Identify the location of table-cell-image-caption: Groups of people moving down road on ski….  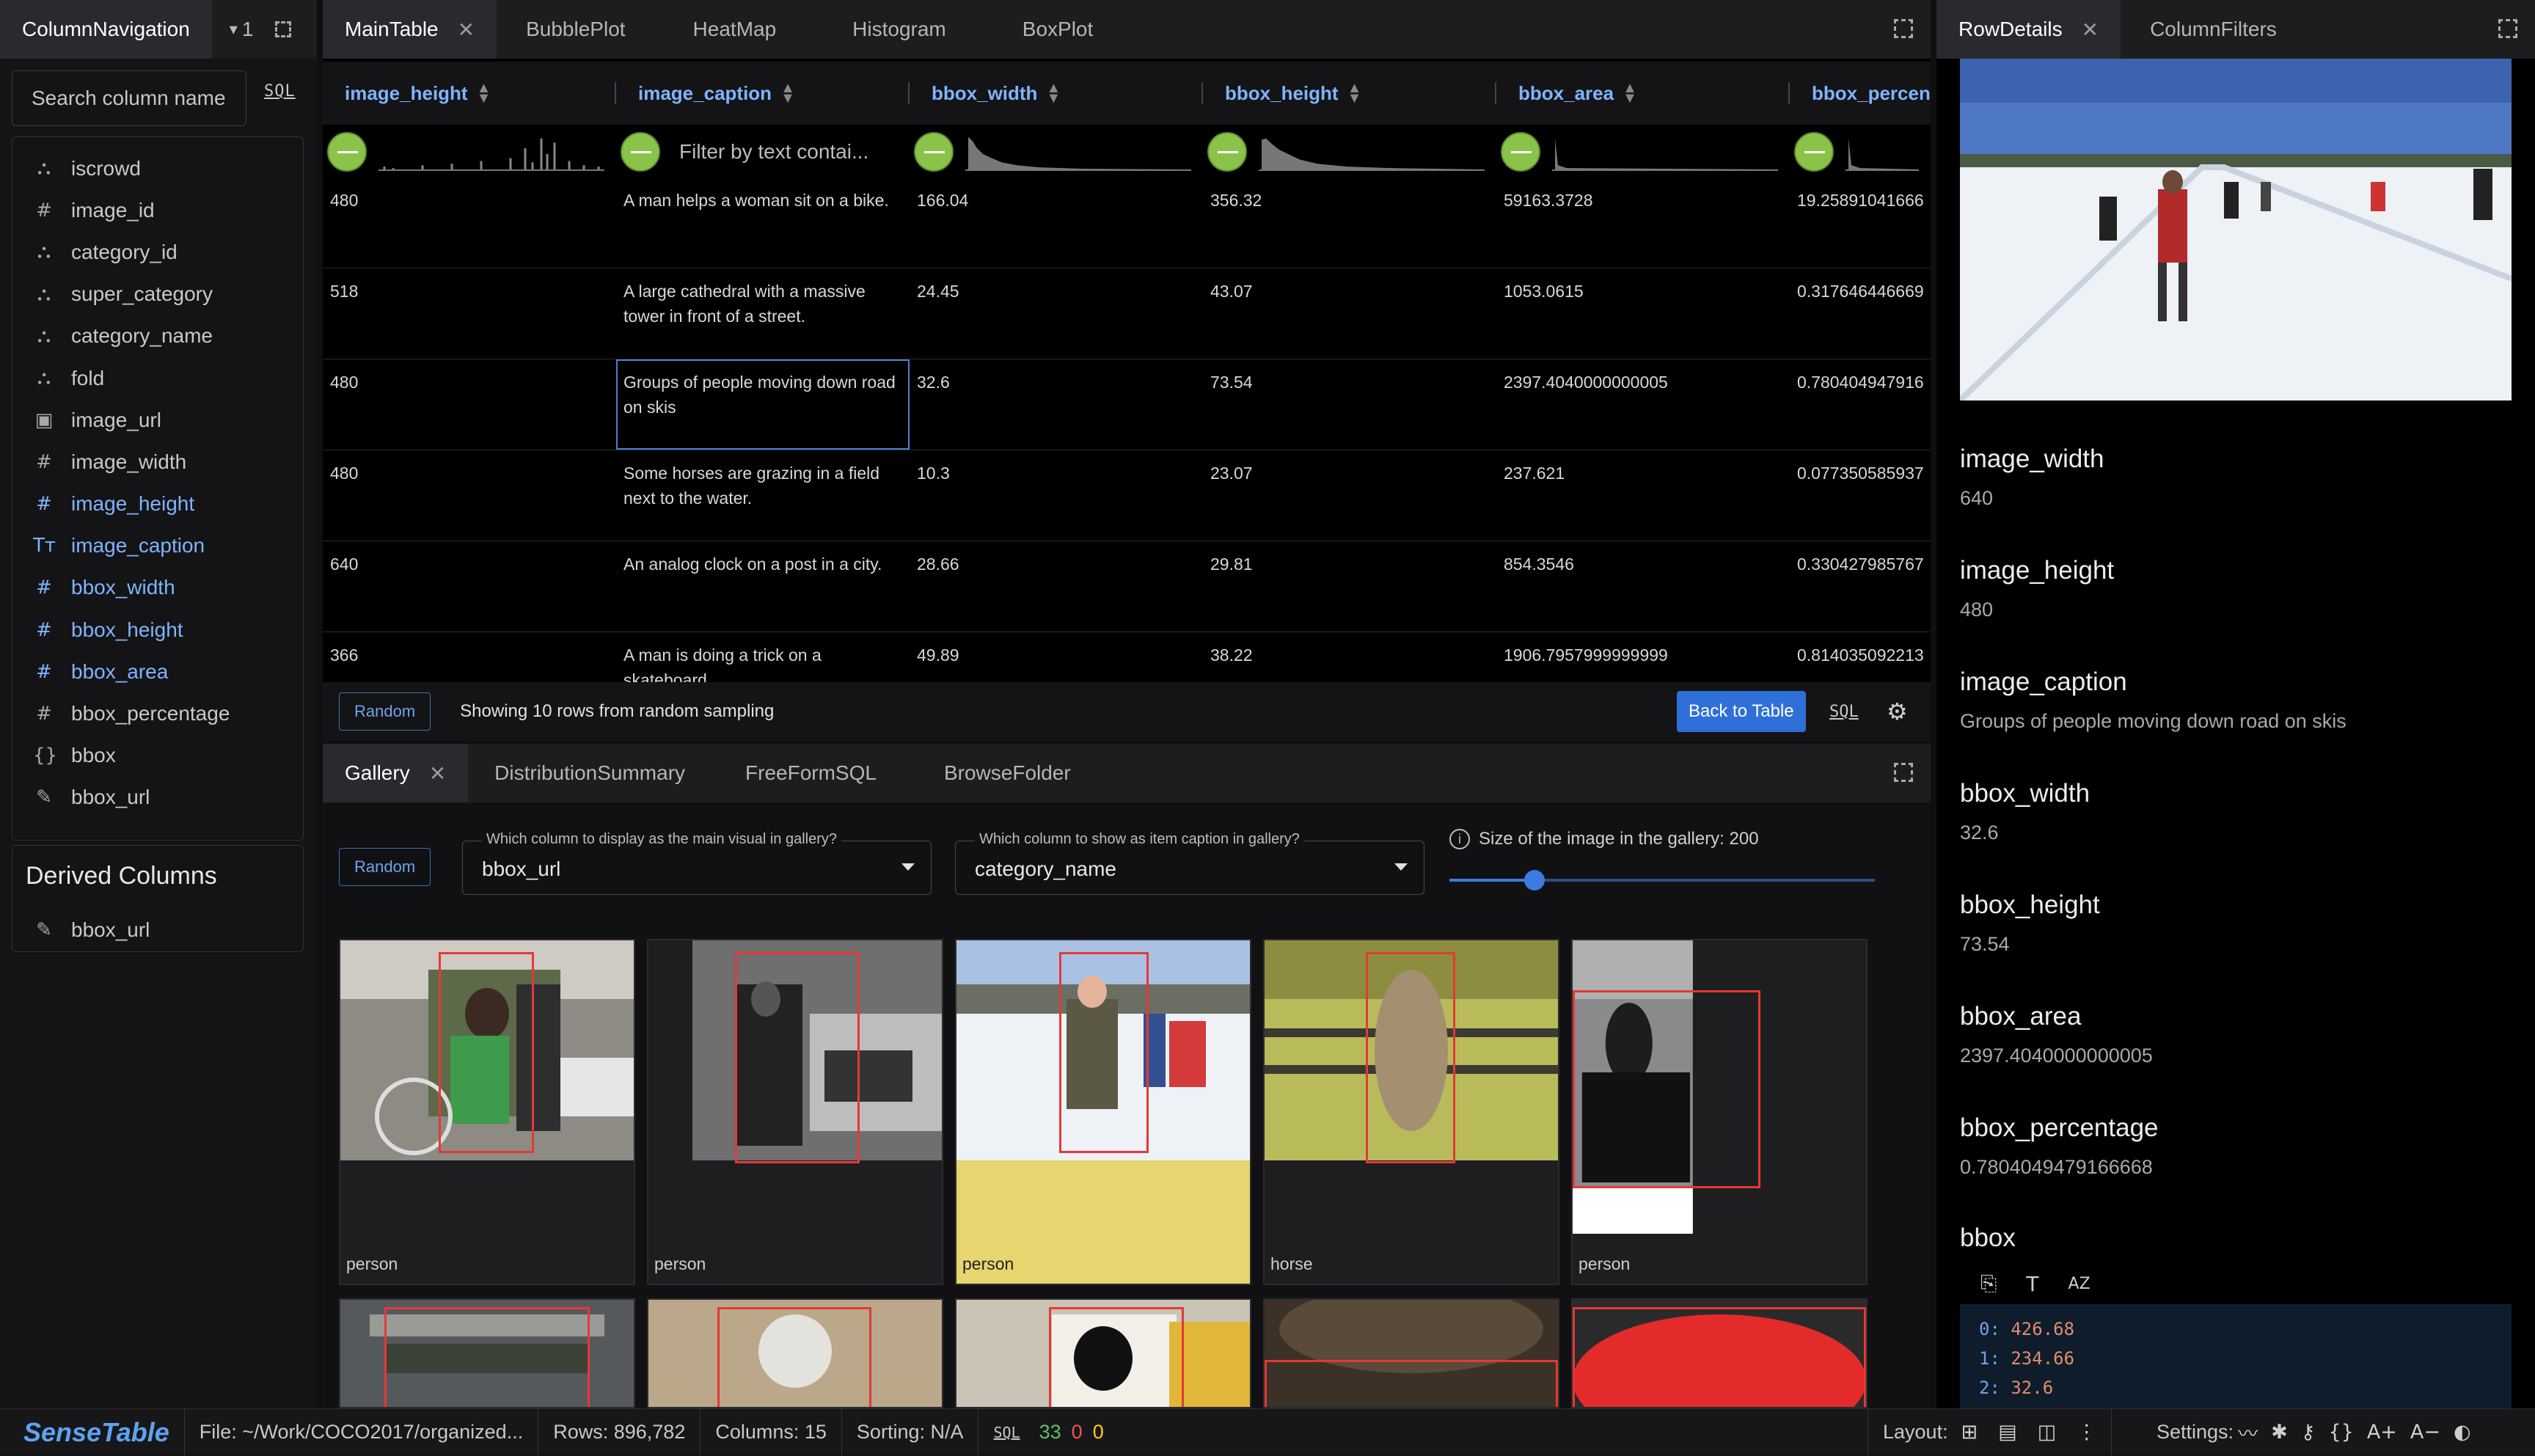
(763, 405).